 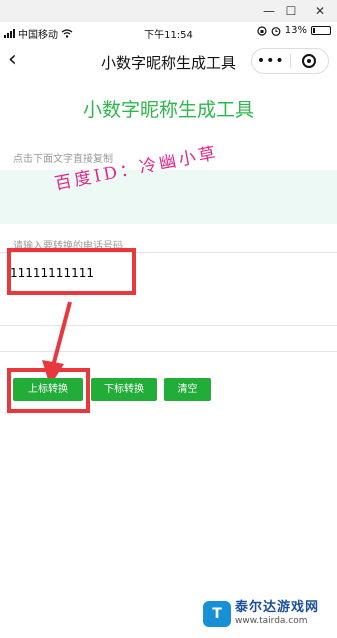 I want to click on window-title-bar: — ☐ ✕, so click(x=168, y=11).